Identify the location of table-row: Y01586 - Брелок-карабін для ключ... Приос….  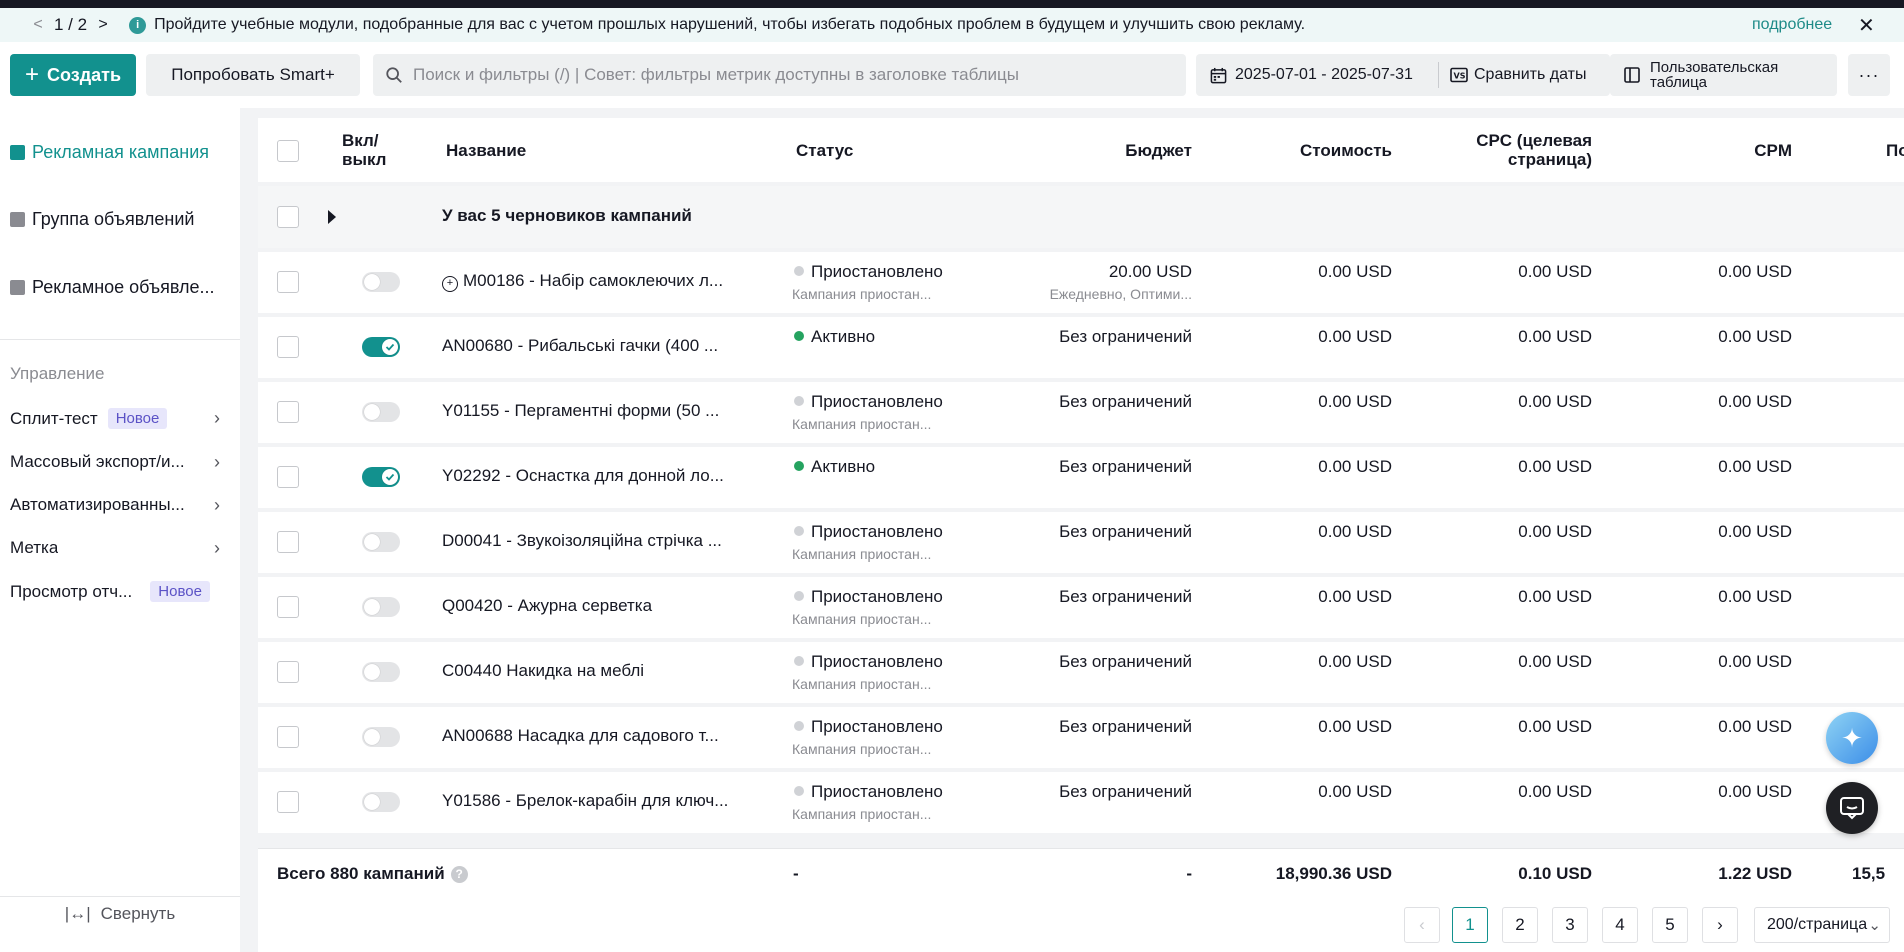
(1081, 802).